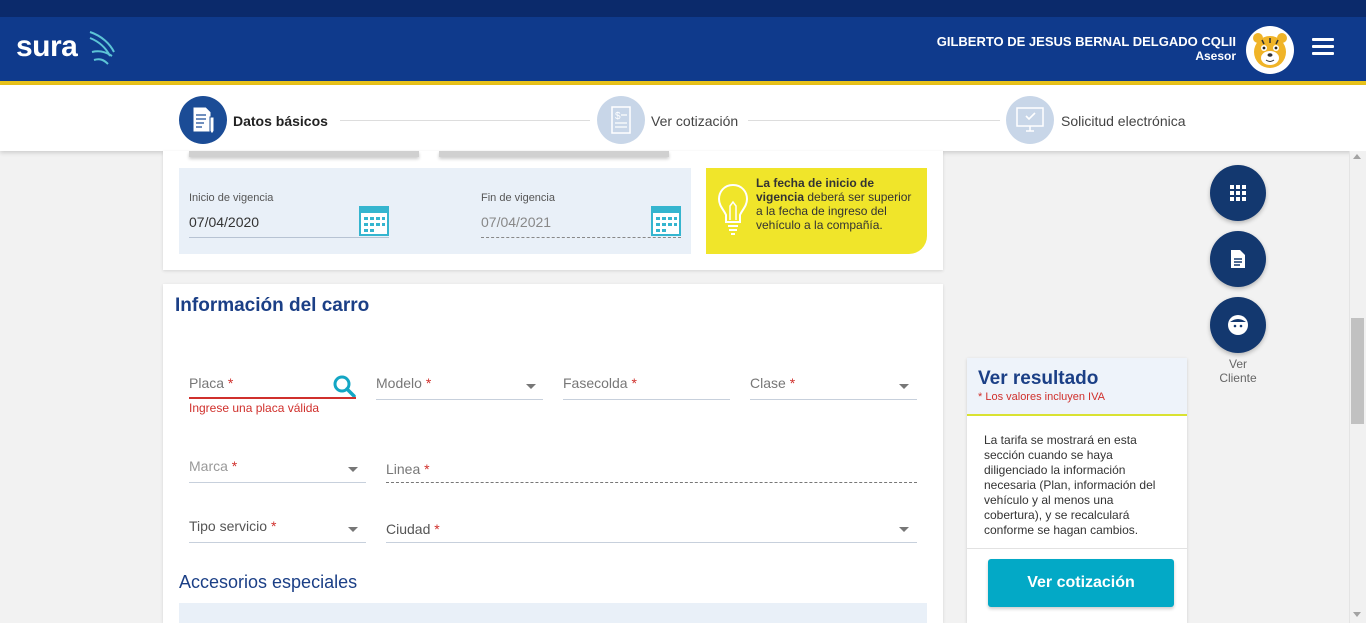 This screenshot has width=1366, height=623. I want to click on result-subtitle: * Los valores incluyen IVA, so click(1041, 397).